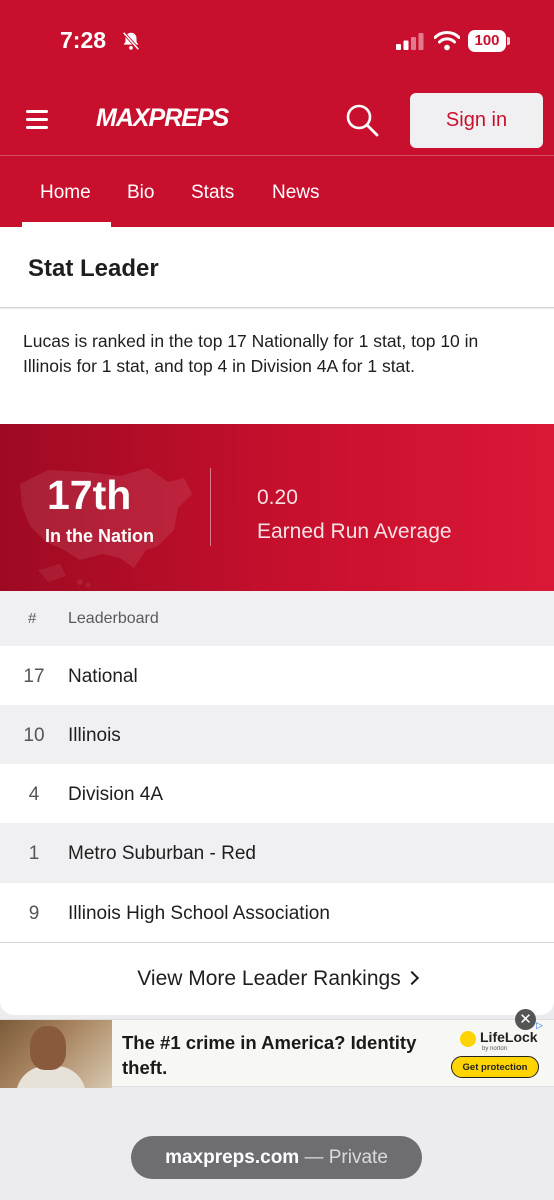  I want to click on search-icon, so click(362, 120).